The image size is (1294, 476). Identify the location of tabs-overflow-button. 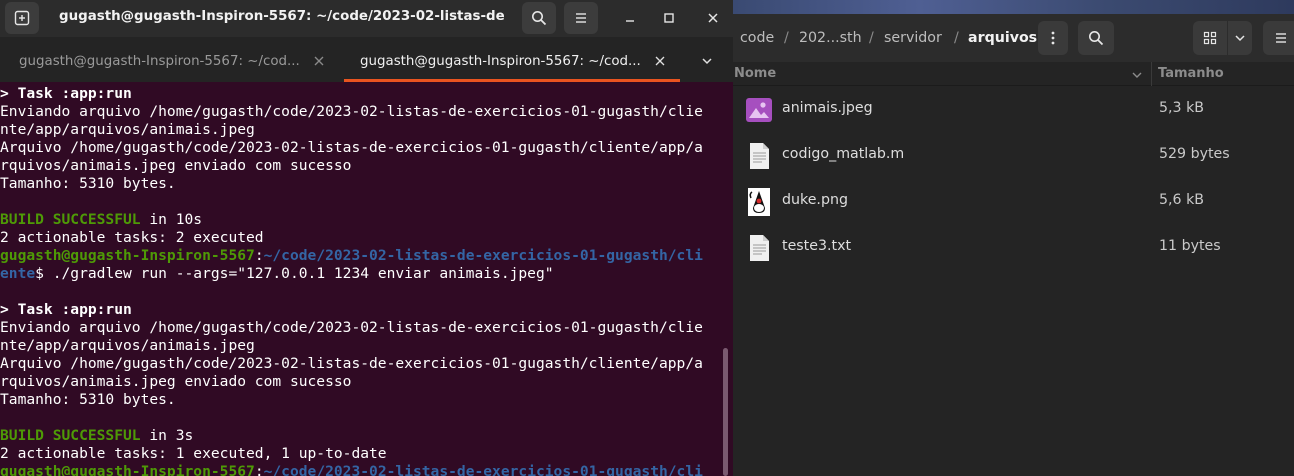
(710, 60).